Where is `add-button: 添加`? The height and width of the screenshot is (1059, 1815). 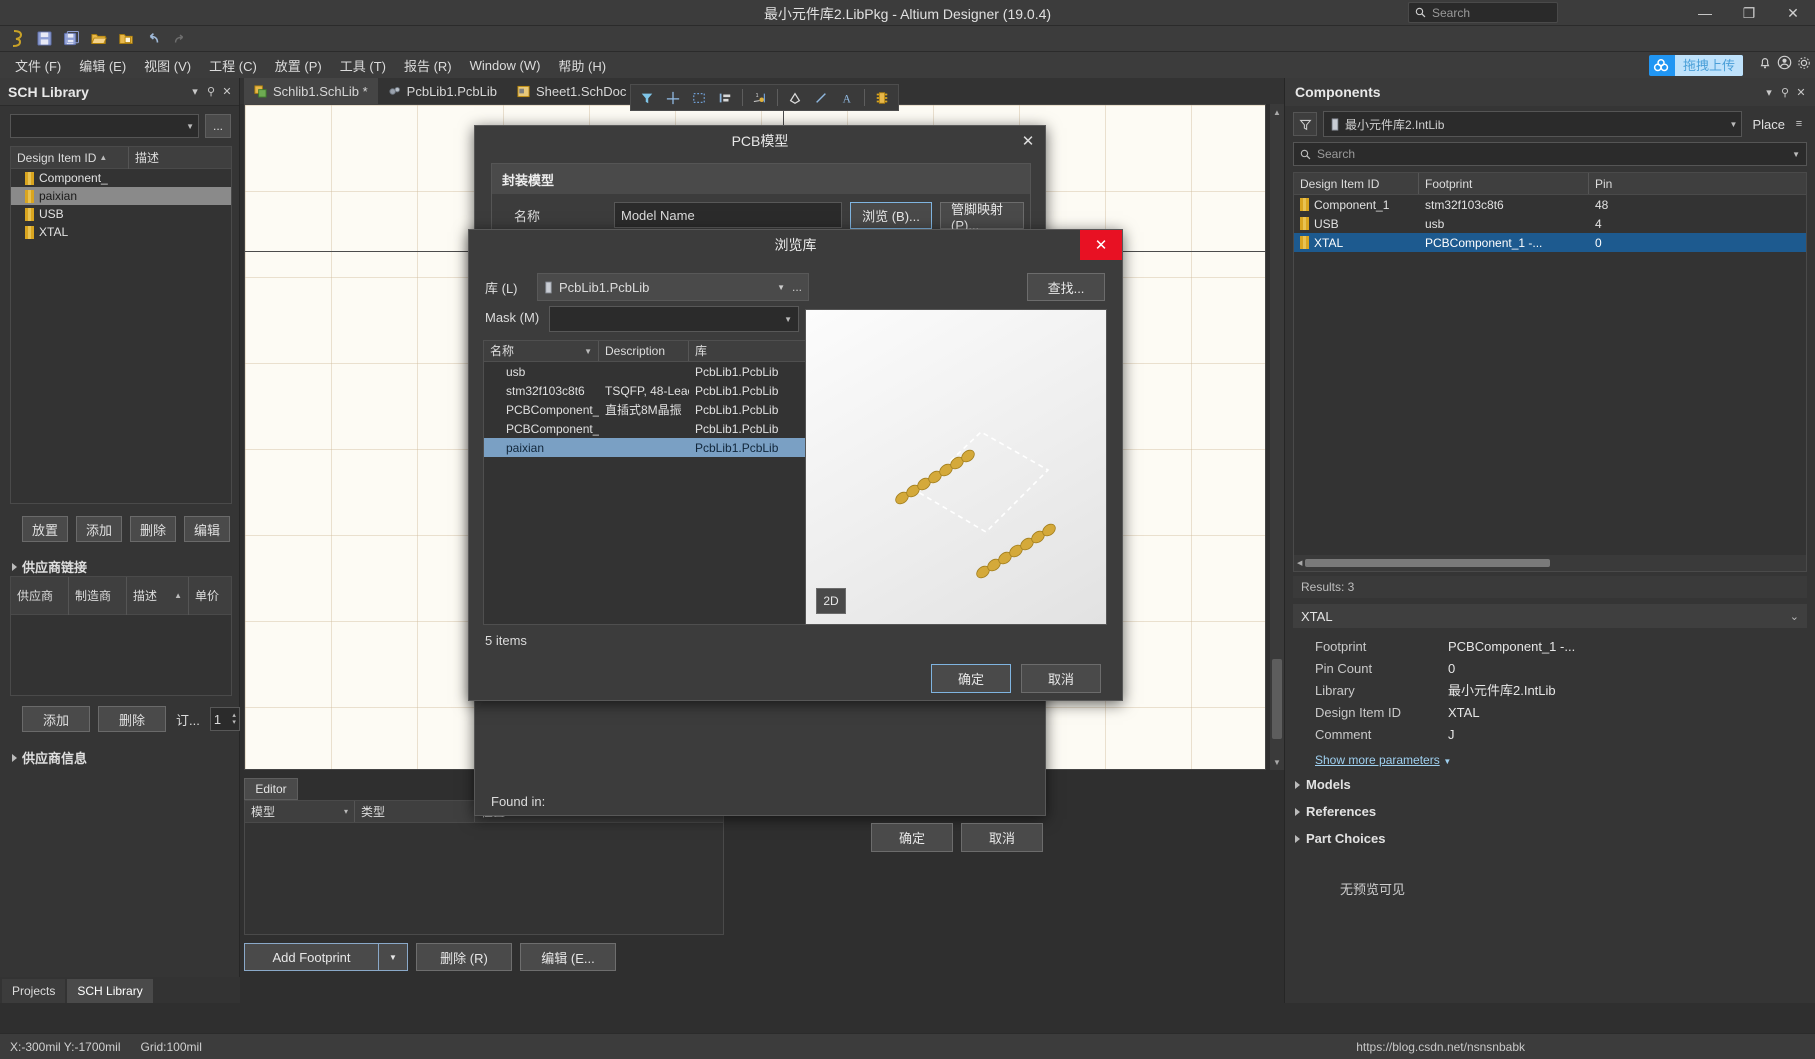 add-button: 添加 is located at coordinates (99, 529).